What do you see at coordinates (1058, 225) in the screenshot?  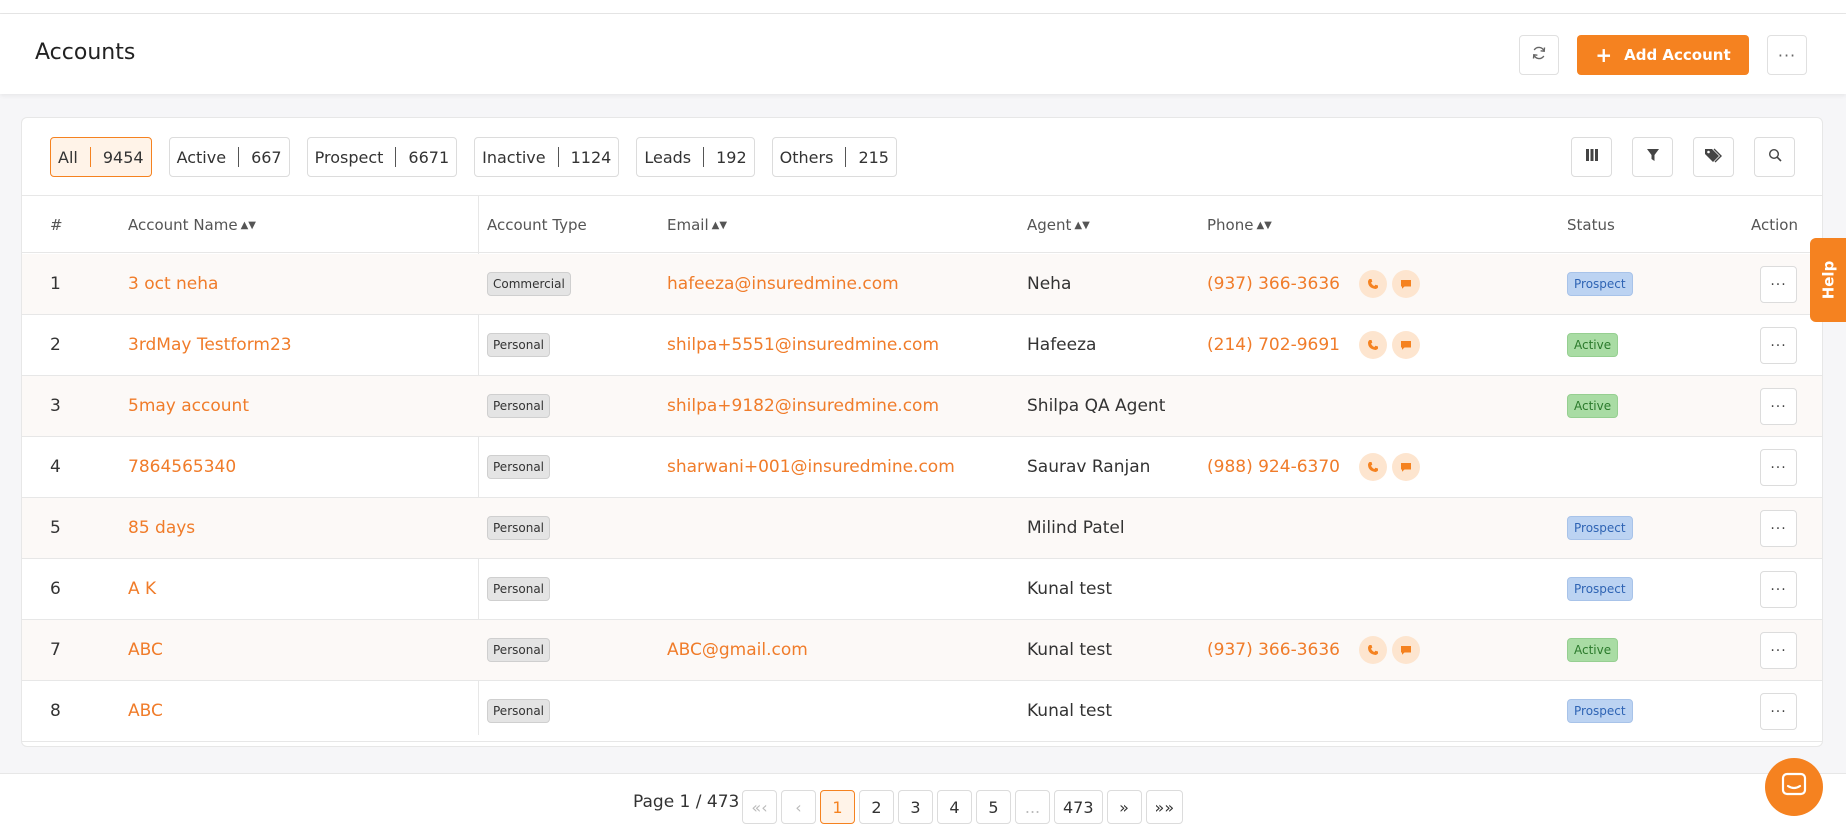 I see `column-agent: Agent ▲▼` at bounding box center [1058, 225].